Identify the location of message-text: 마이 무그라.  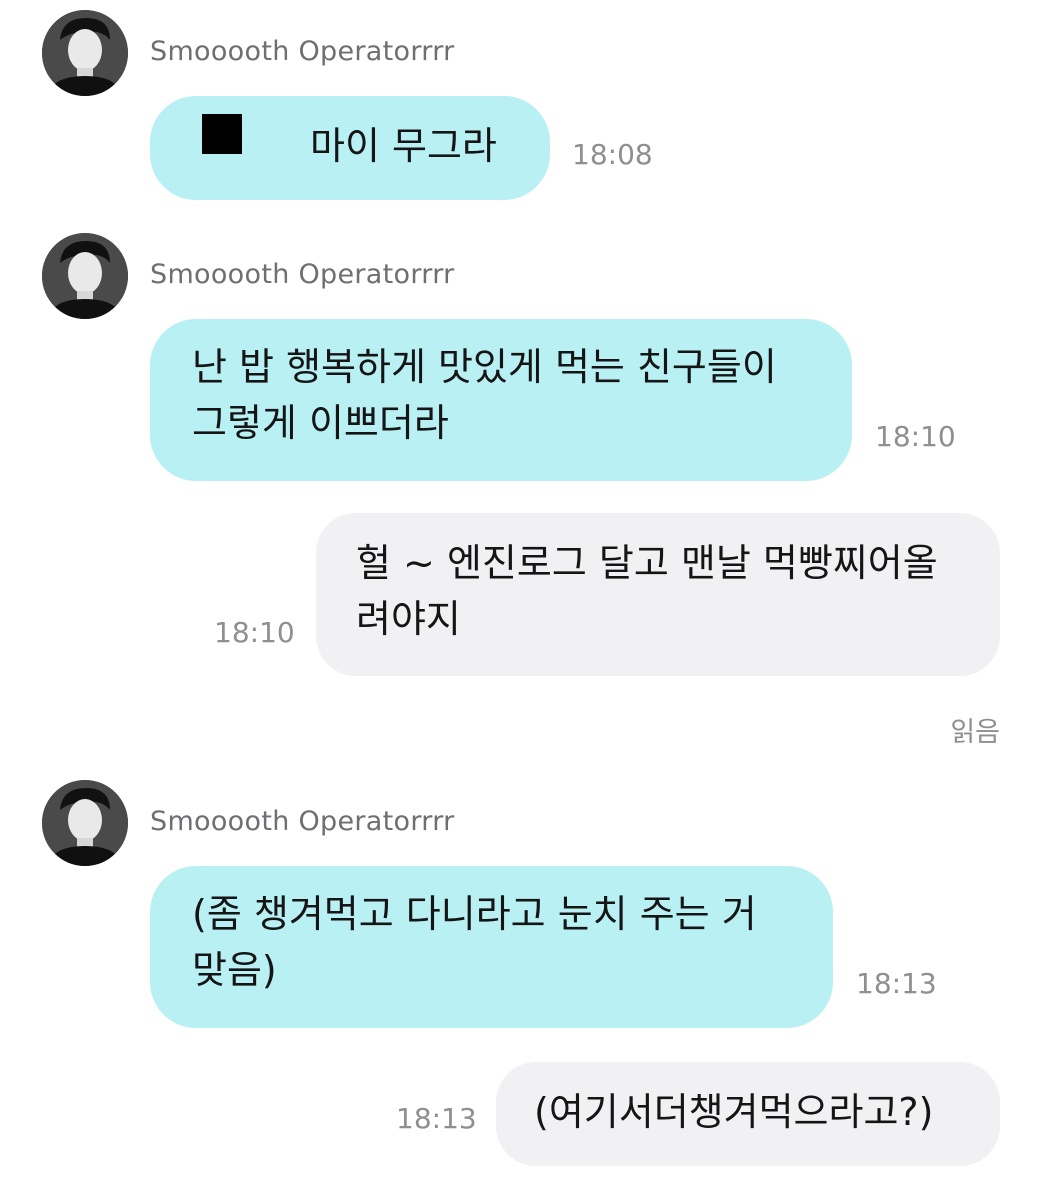
(403, 146).